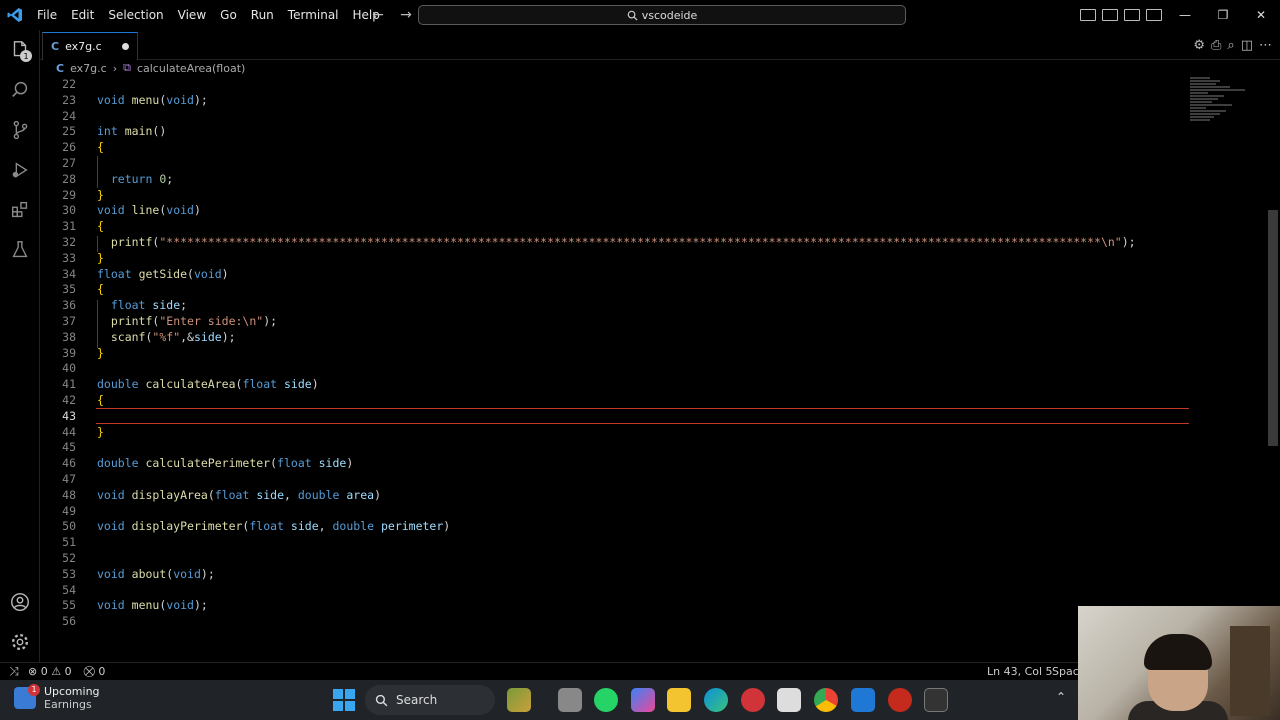  I want to click on code-line: 26 {, so click(615, 147).